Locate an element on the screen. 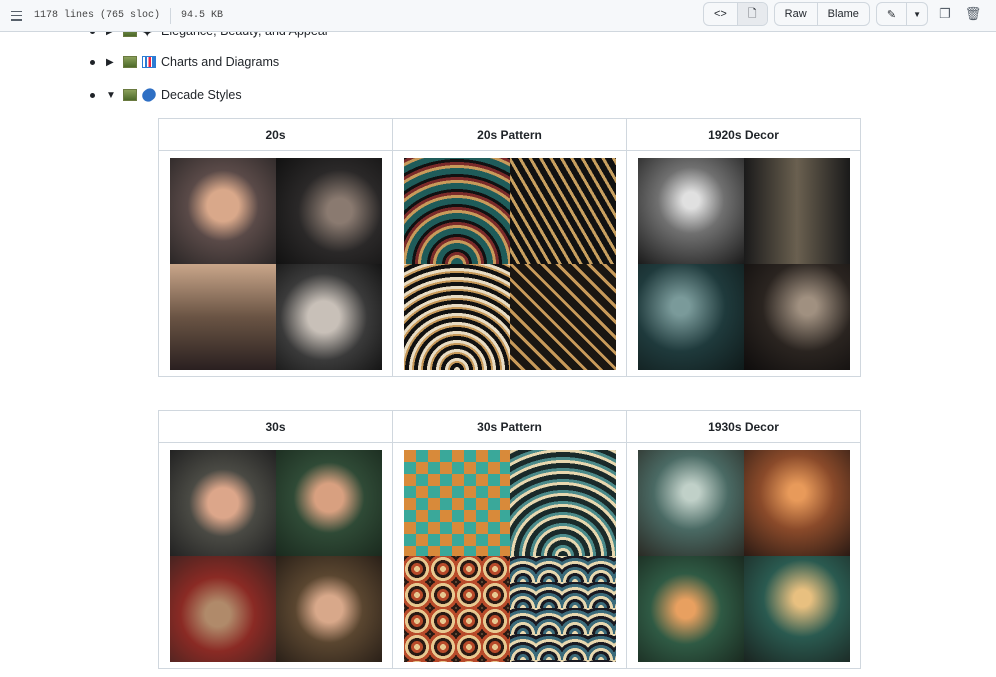 This screenshot has width=996, height=677. column-header: 20s is located at coordinates (275, 134).